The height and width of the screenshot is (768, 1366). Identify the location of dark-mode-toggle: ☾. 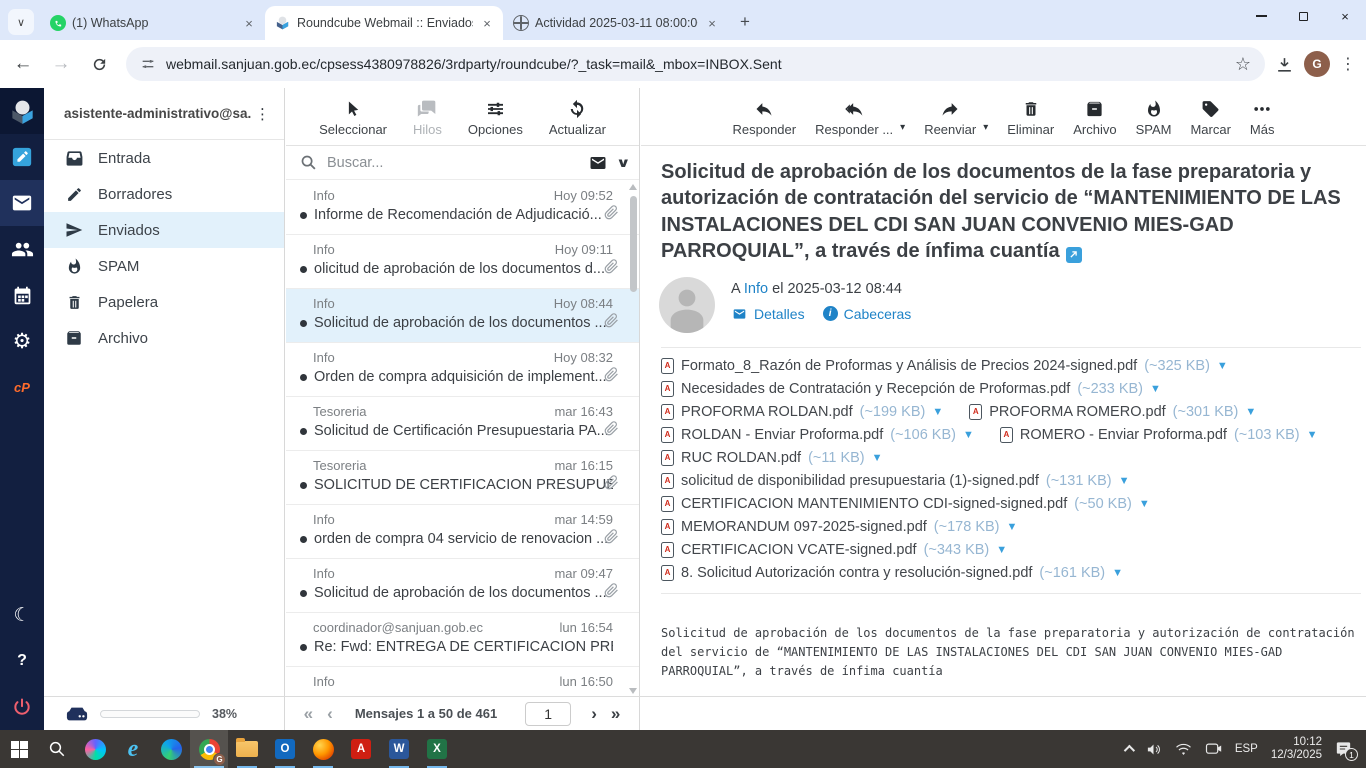
(22, 615).